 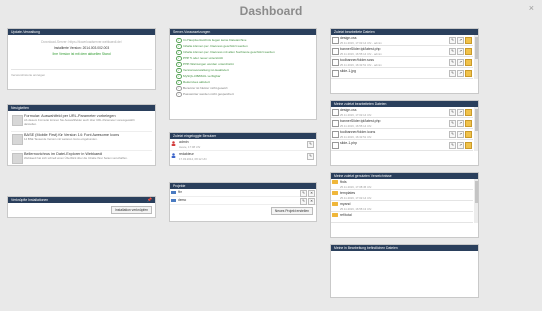 What do you see at coordinates (243, 201) in the screenshot?
I see `project-row: demo ✎ ✕` at bounding box center [243, 201].